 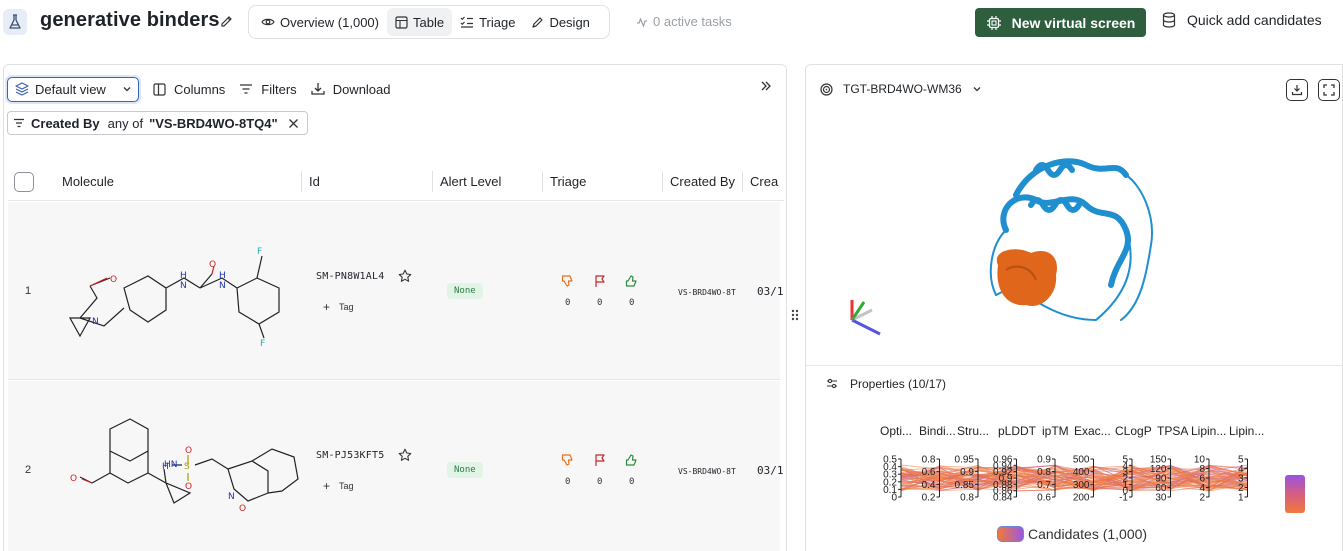 I want to click on col-created-by-label: Created By, so click(x=703, y=181).